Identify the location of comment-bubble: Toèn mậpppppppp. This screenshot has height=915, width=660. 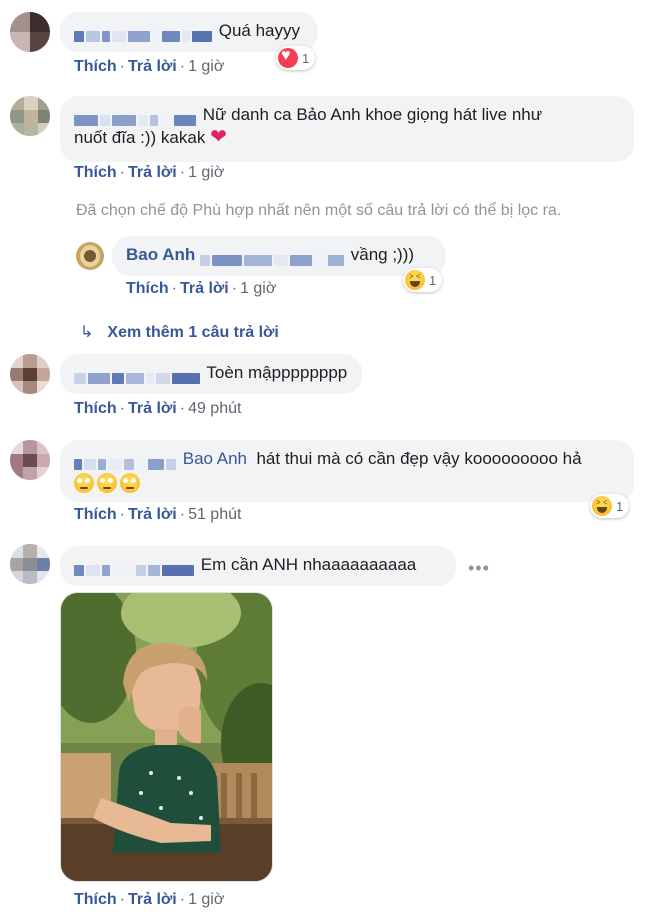
(211, 374).